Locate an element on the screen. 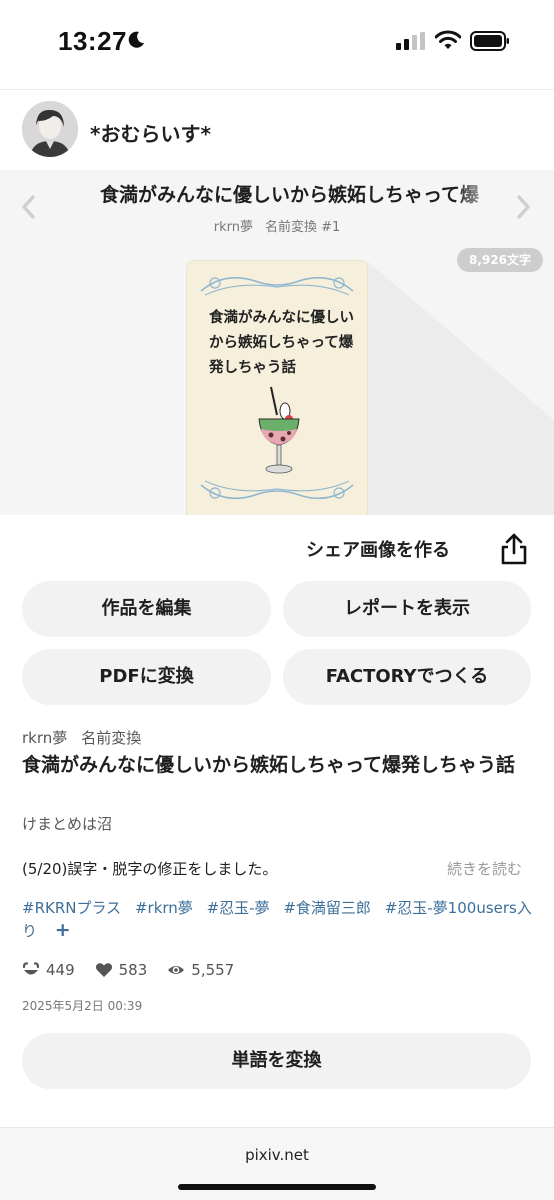  novel-title: 食満がみんなに優しいから嫉妬しちゃって爆 is located at coordinates (290, 195).